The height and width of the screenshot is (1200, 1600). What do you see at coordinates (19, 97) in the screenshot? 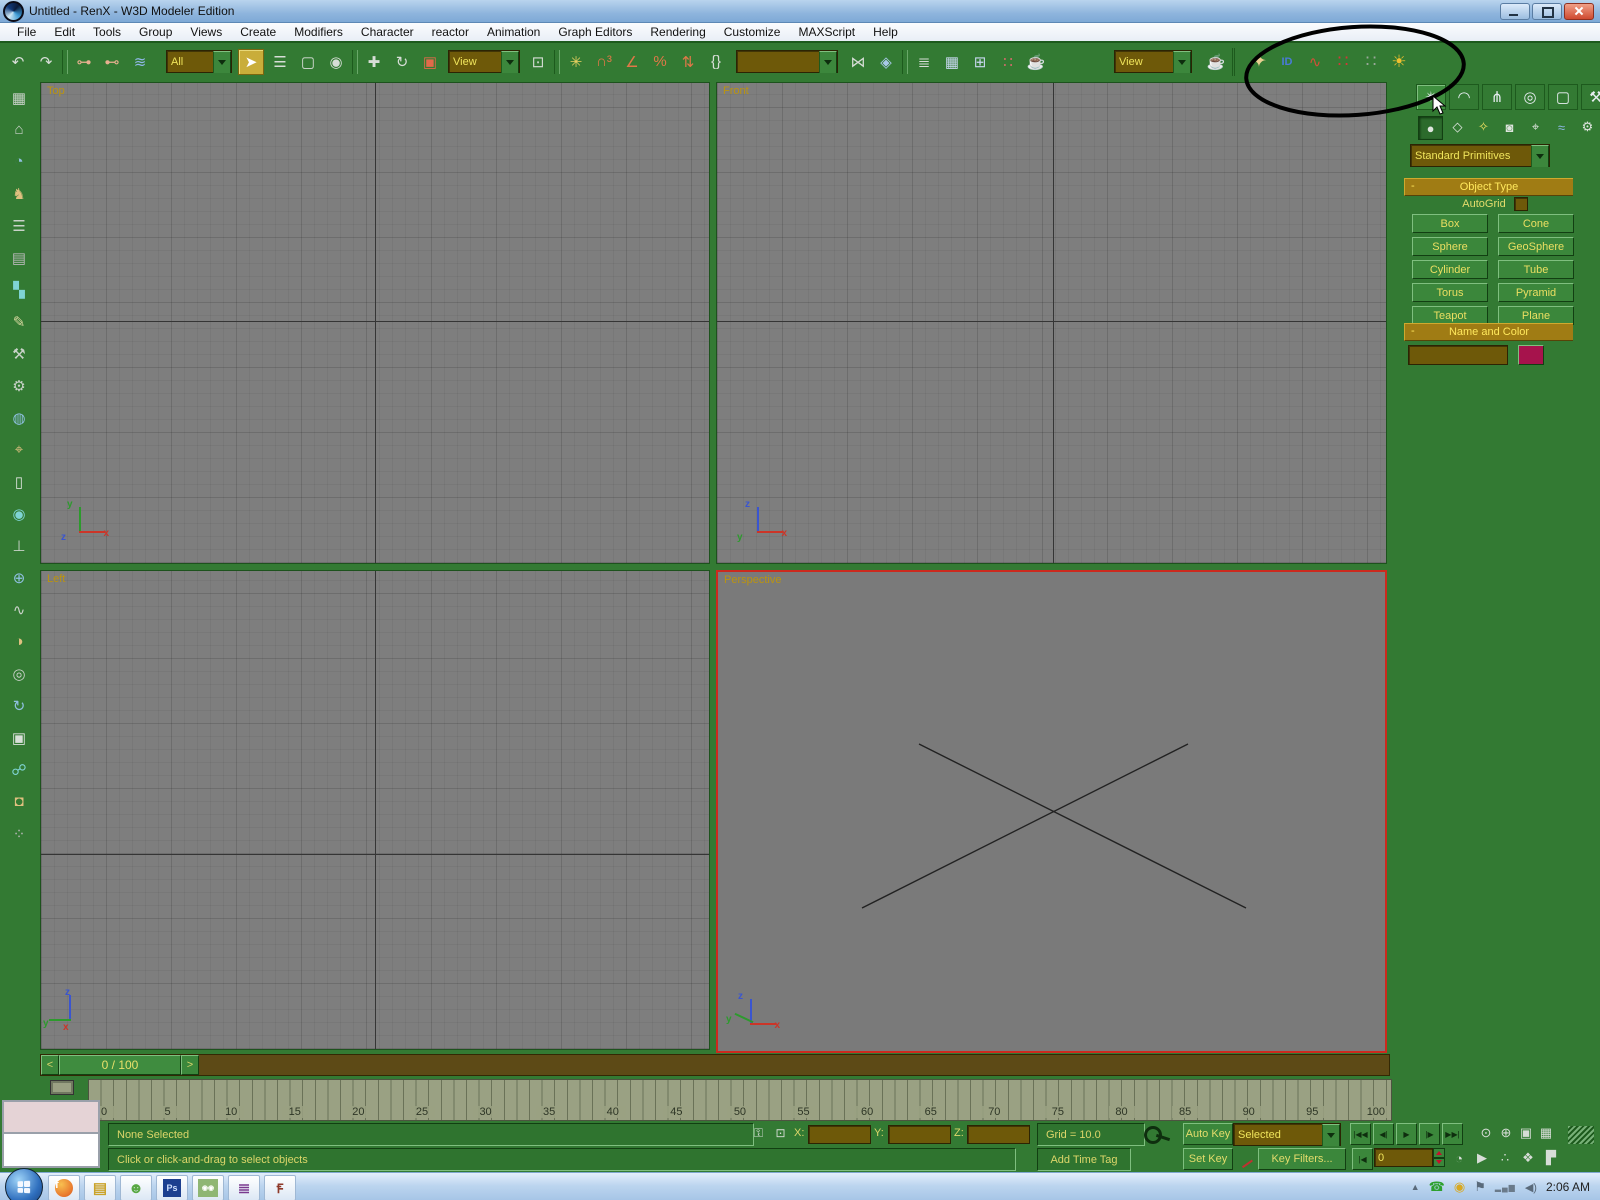
I see `w3d-grid-tool-icon: ▦` at bounding box center [19, 97].